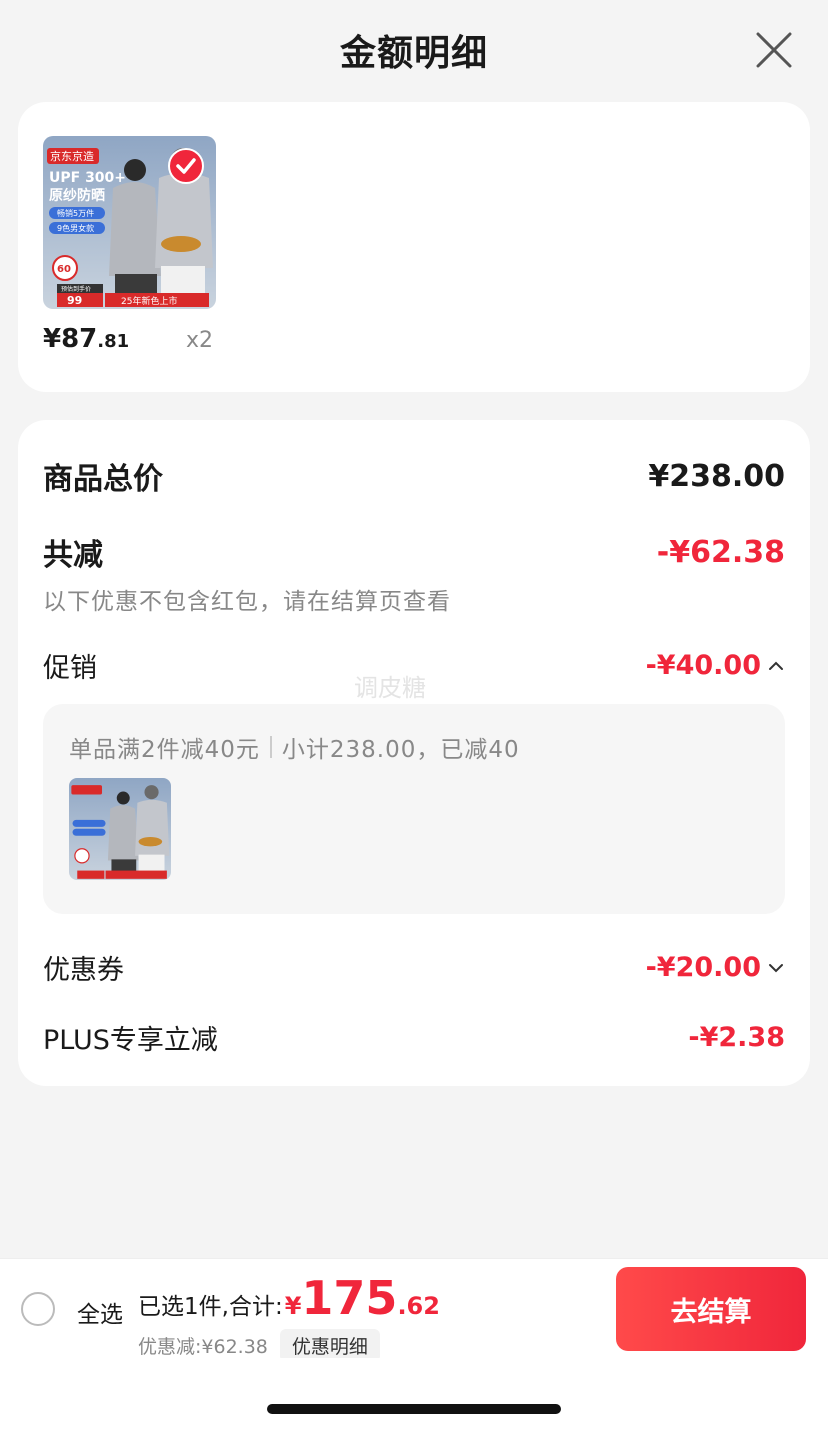  Describe the element at coordinates (113, 341) in the screenshot. I see `price-decimal: .81` at that location.